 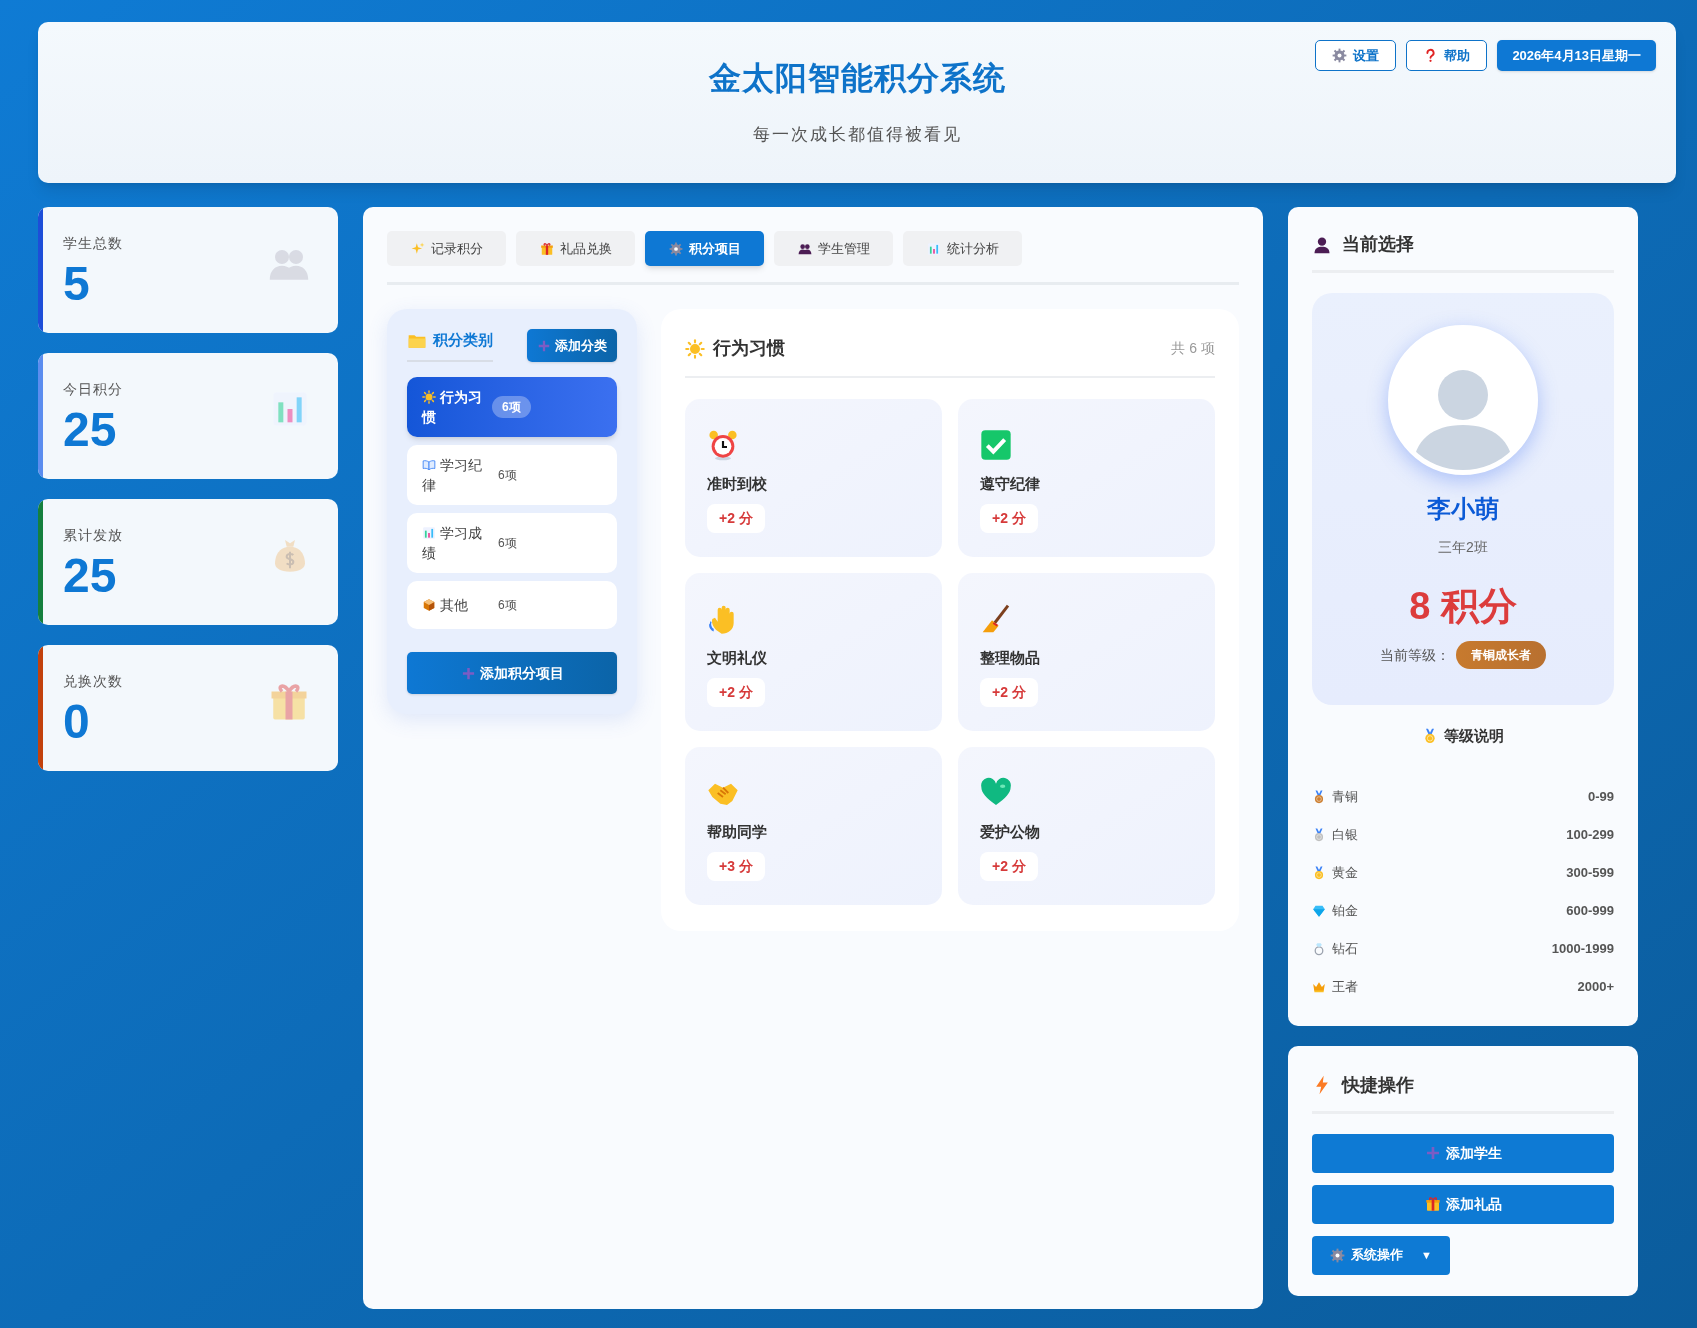 I want to click on ring-icon, so click(x=1319, y=948).